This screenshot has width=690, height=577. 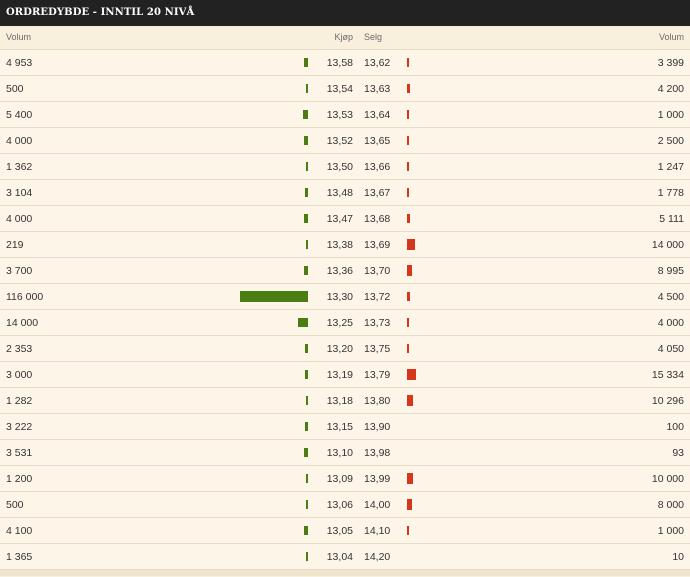 What do you see at coordinates (339, 89) in the screenshot?
I see `buy-price: 13,54` at bounding box center [339, 89].